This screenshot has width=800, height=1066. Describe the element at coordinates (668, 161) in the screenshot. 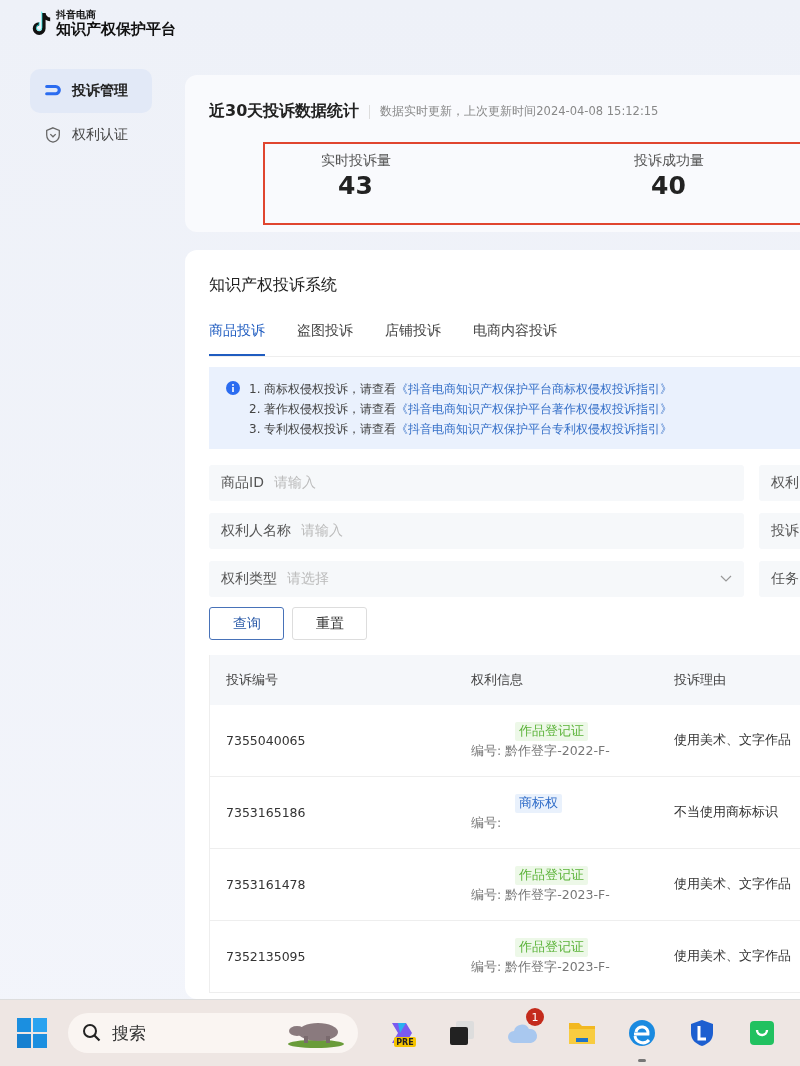

I see `metric-label: 投诉成功量` at that location.